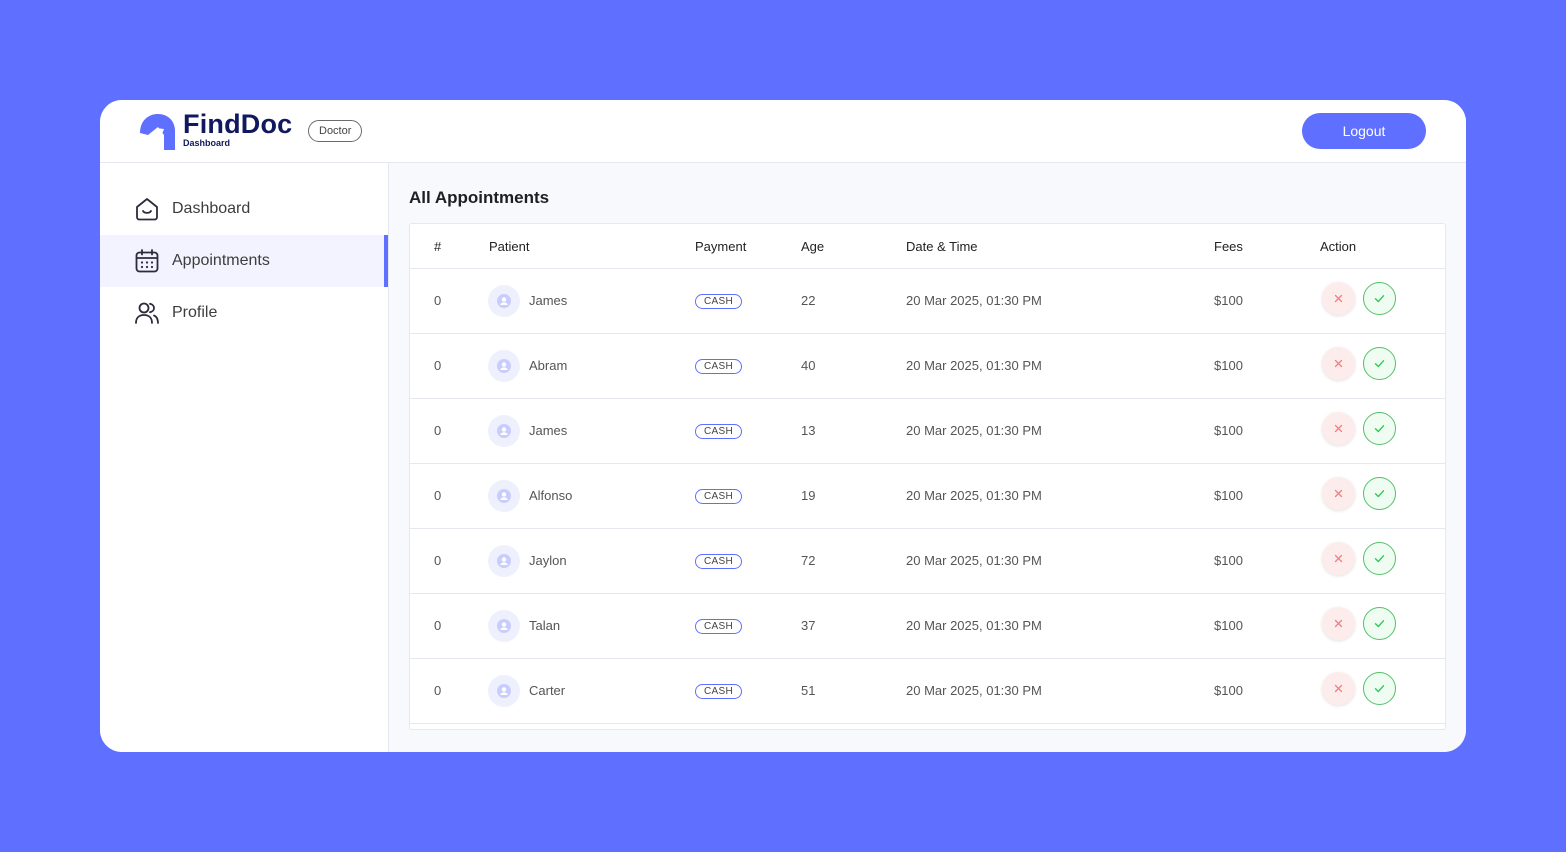 The image size is (1566, 852). Describe the element at coordinates (927, 561) in the screenshot. I see `table-row: 0 Jaylon CASH 72 20 Mar 2025, 01:30 PM $100` at that location.